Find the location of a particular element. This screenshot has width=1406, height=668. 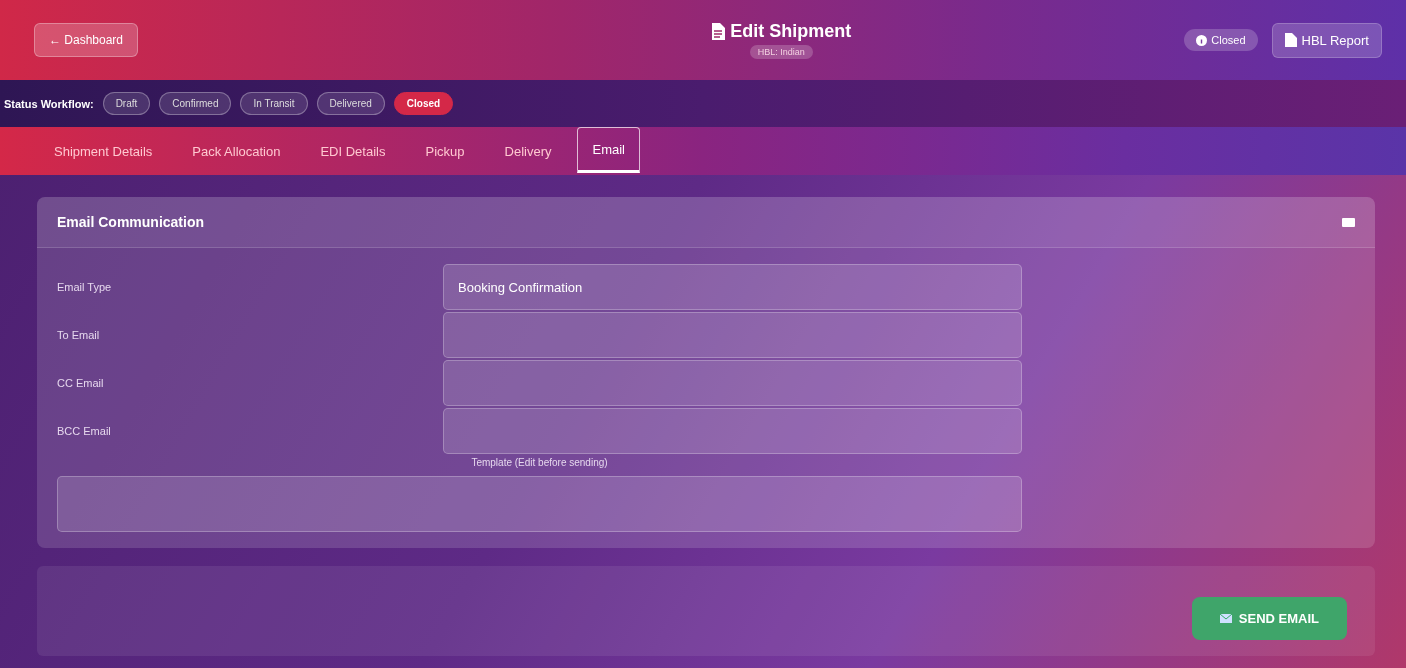

field-label: CC Email is located at coordinates (81, 383).